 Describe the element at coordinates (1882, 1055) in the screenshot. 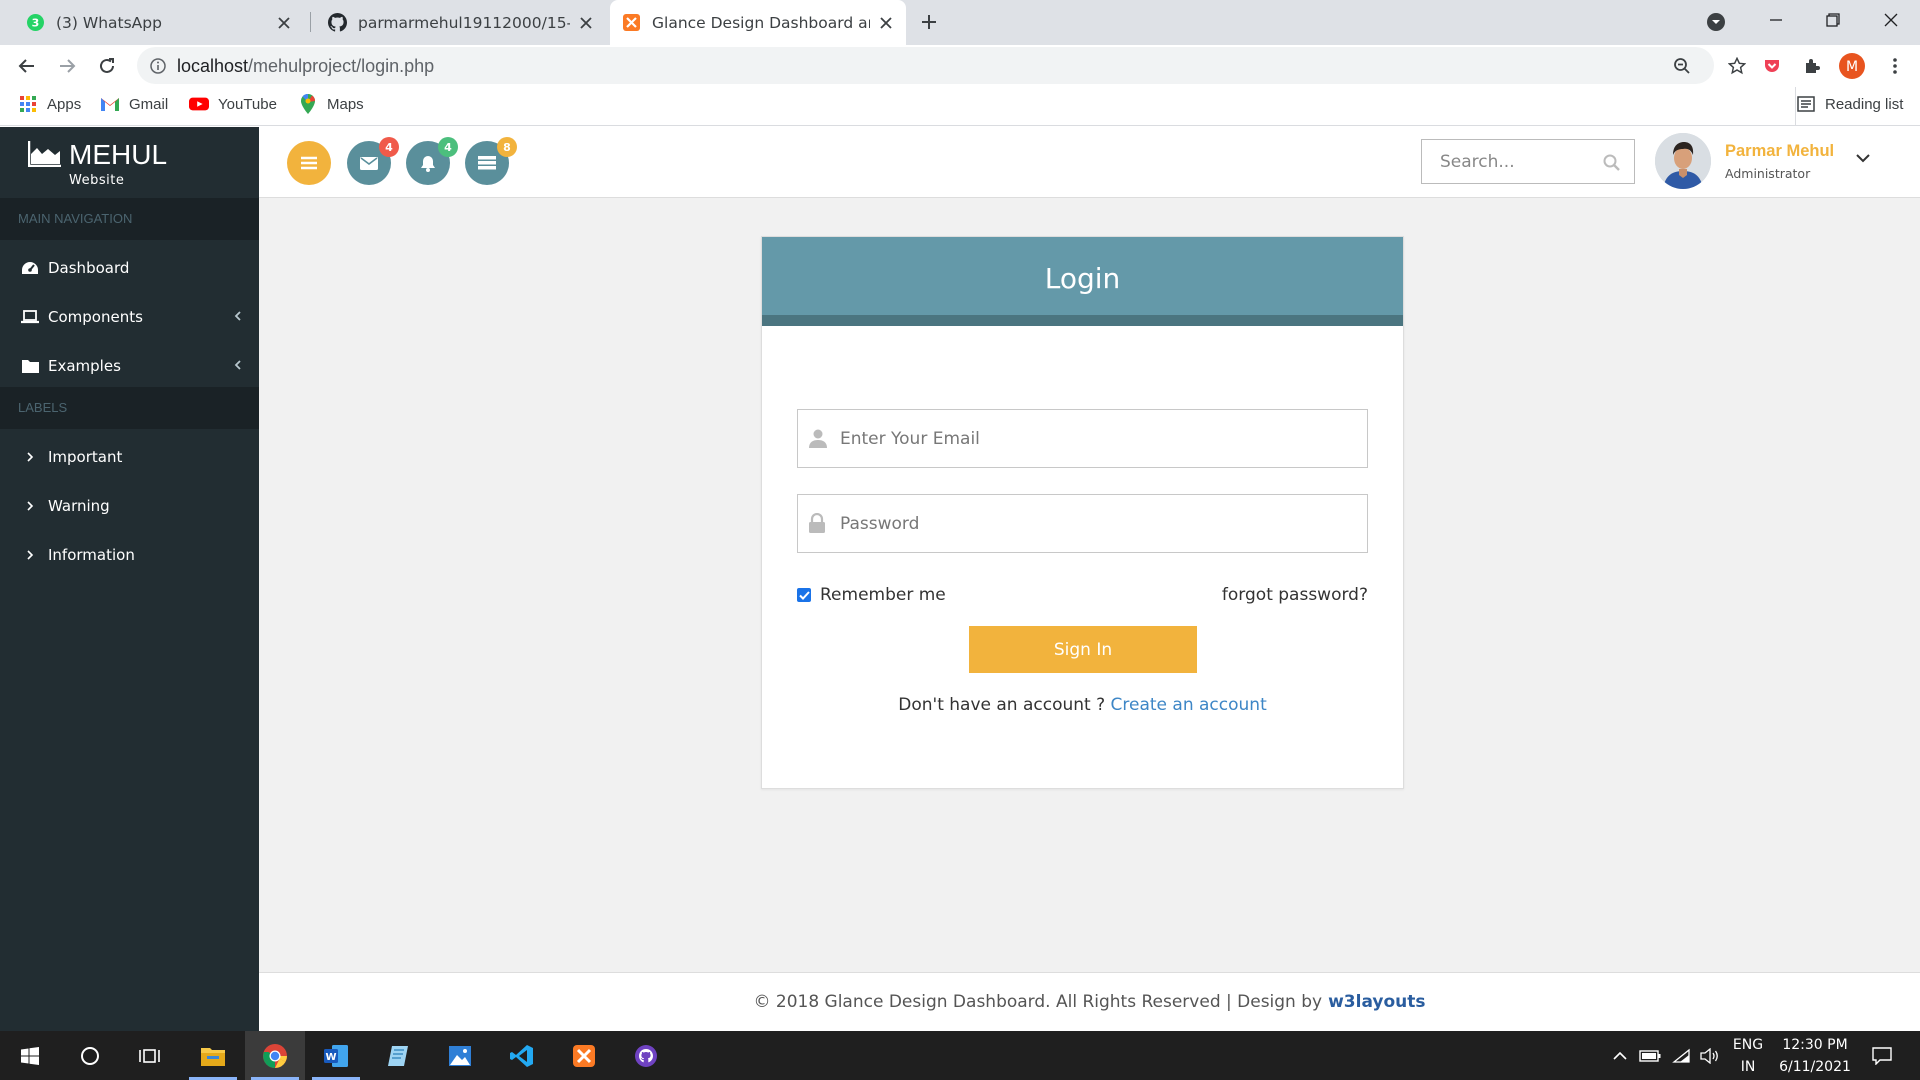

I see `notification-center-icon` at that location.